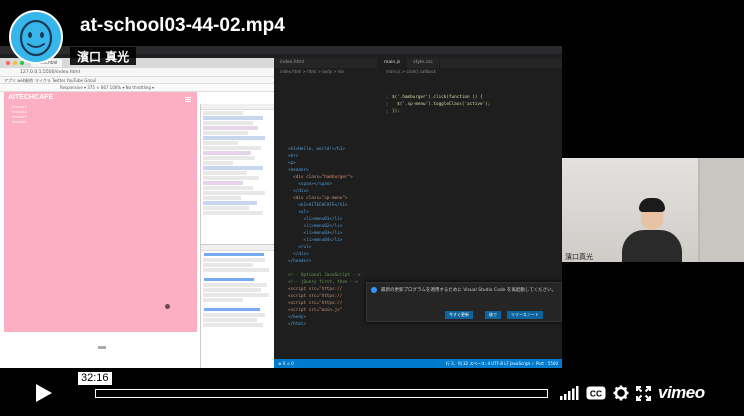 Image resolution: width=744 pixels, height=416 pixels. What do you see at coordinates (100, 212) in the screenshot?
I see `mobile-preview: AITECHCAFE menu01 menu02 menu03 menu04` at bounding box center [100, 212].